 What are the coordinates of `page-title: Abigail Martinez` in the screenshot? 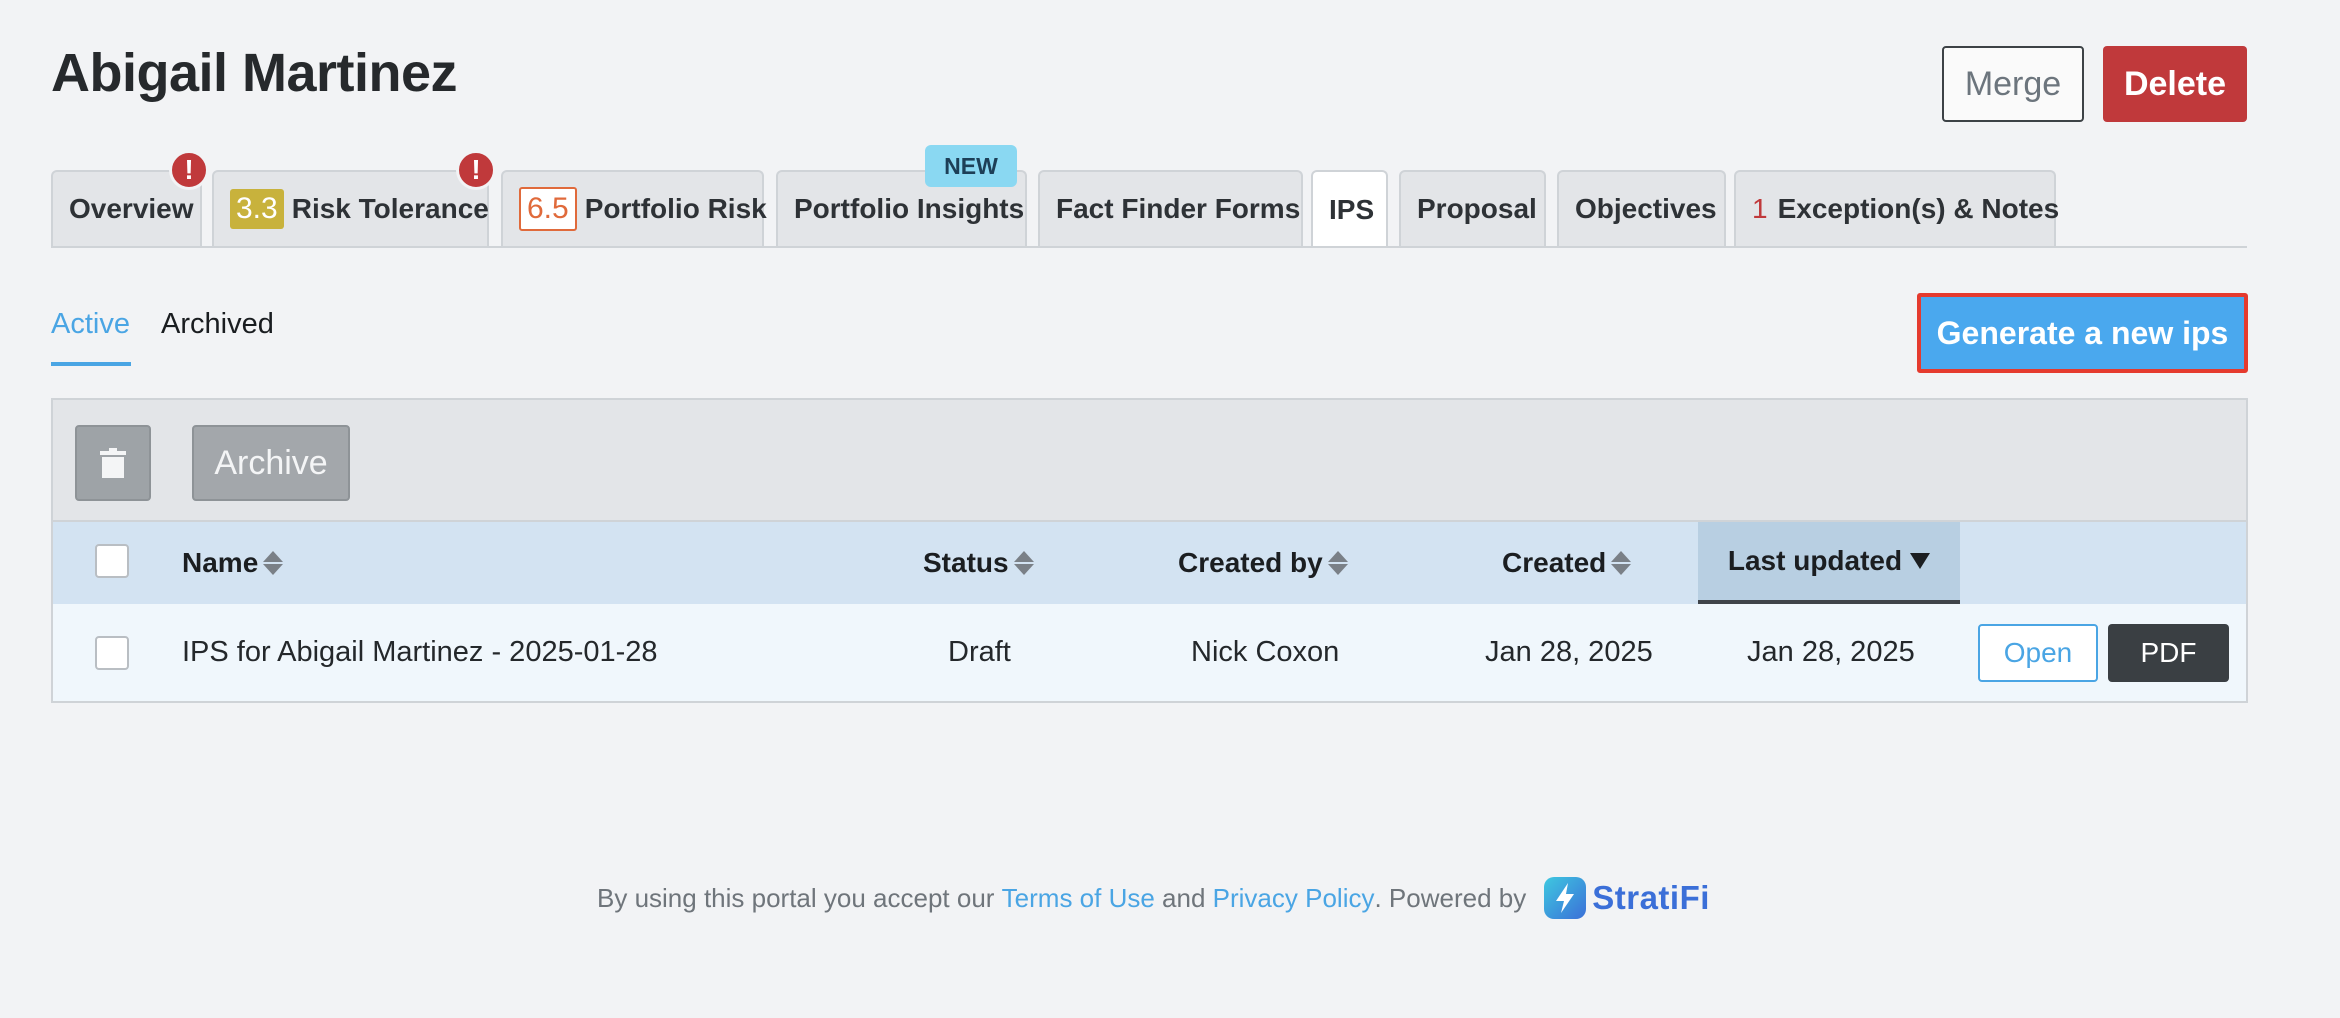 It's located at (254, 73).